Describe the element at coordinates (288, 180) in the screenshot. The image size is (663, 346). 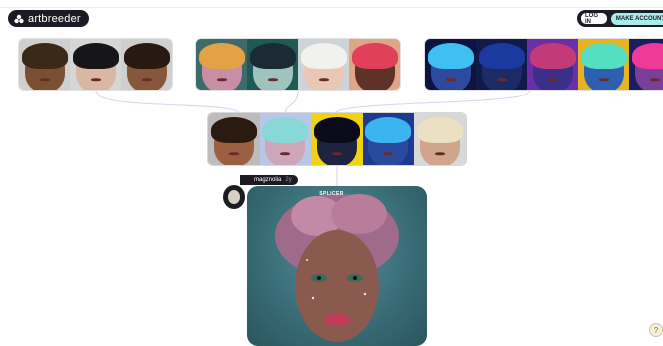
I see `user-age: 2y` at that location.